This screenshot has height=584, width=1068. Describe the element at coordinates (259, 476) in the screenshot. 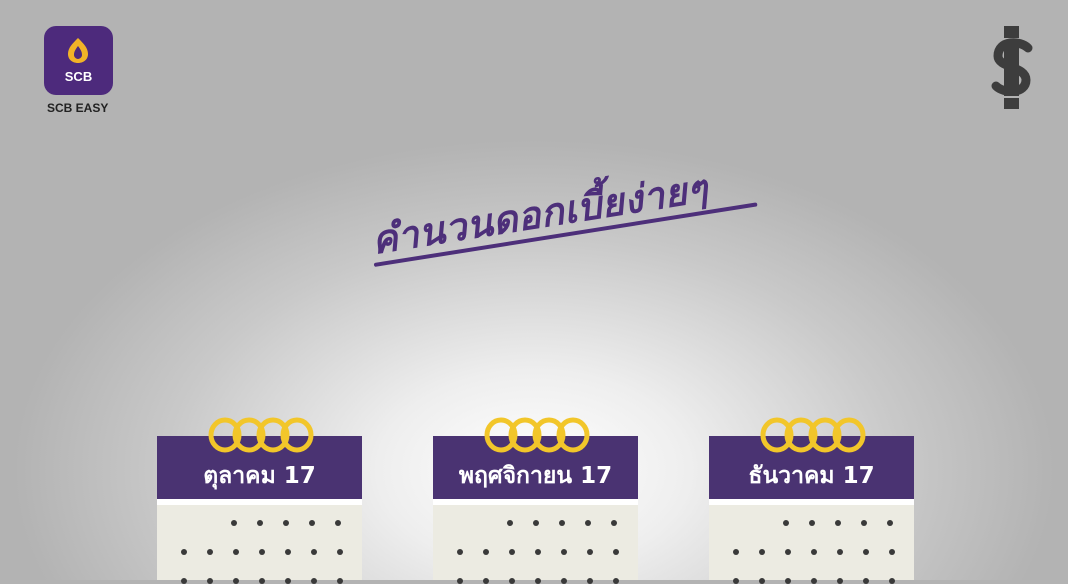

I see `calendar-month-label: ตุลาคม 17` at that location.